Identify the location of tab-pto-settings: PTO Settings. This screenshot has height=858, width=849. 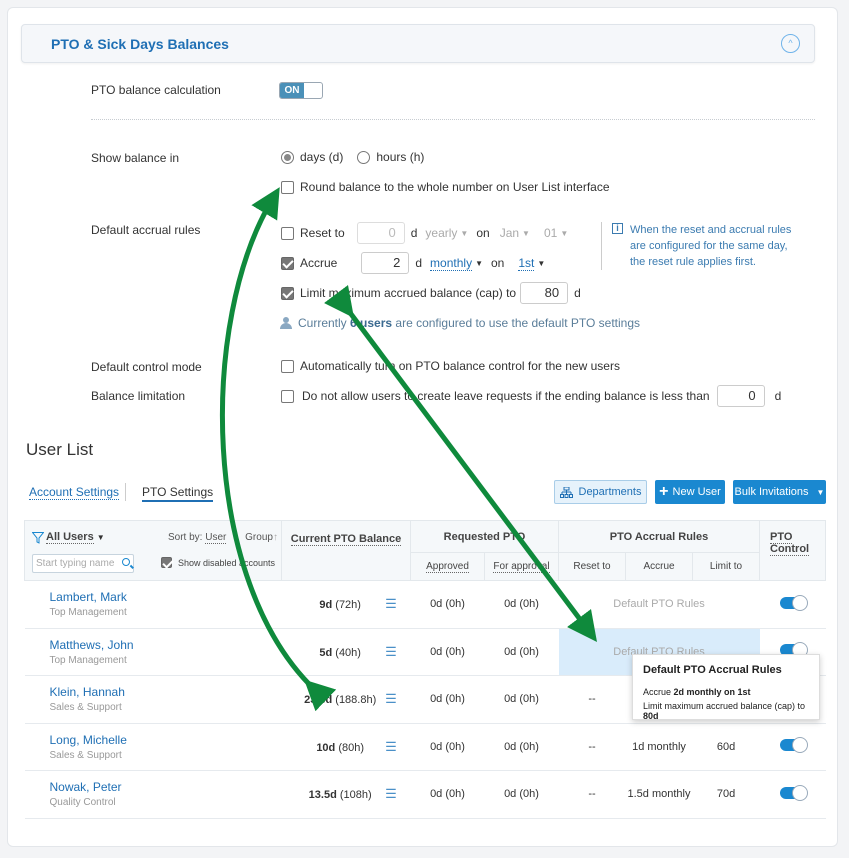
(178, 493).